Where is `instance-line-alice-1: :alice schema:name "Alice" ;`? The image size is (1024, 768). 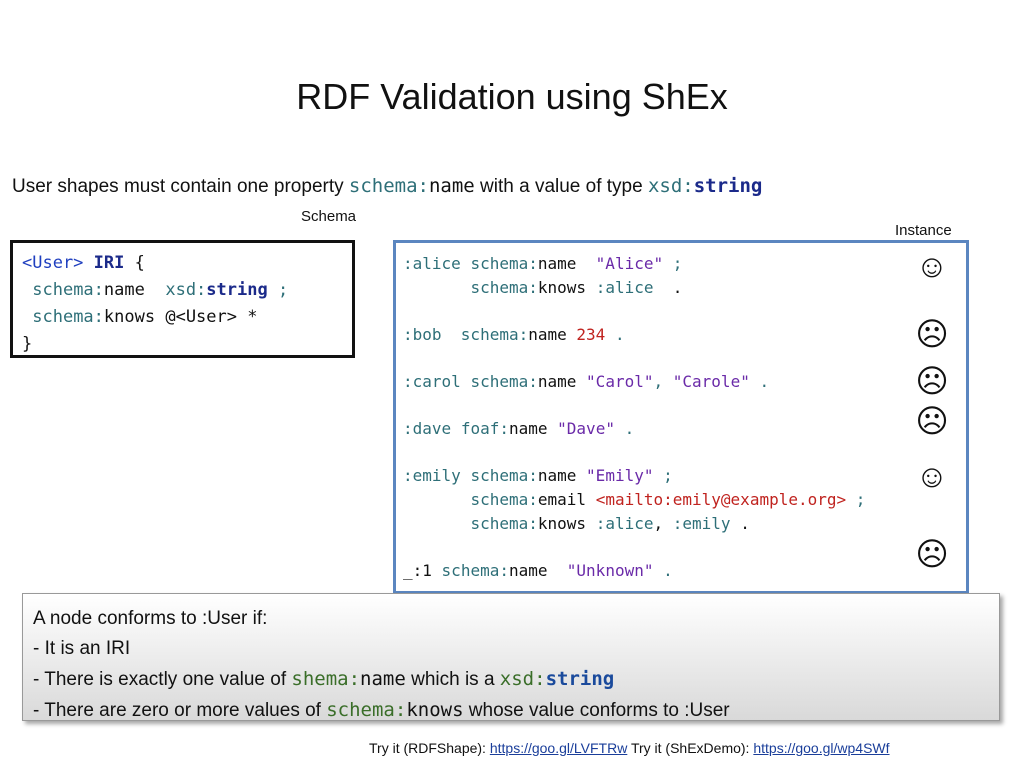
instance-line-alice-1: :alice schema:name "Alice" ; is located at coordinates (634, 264).